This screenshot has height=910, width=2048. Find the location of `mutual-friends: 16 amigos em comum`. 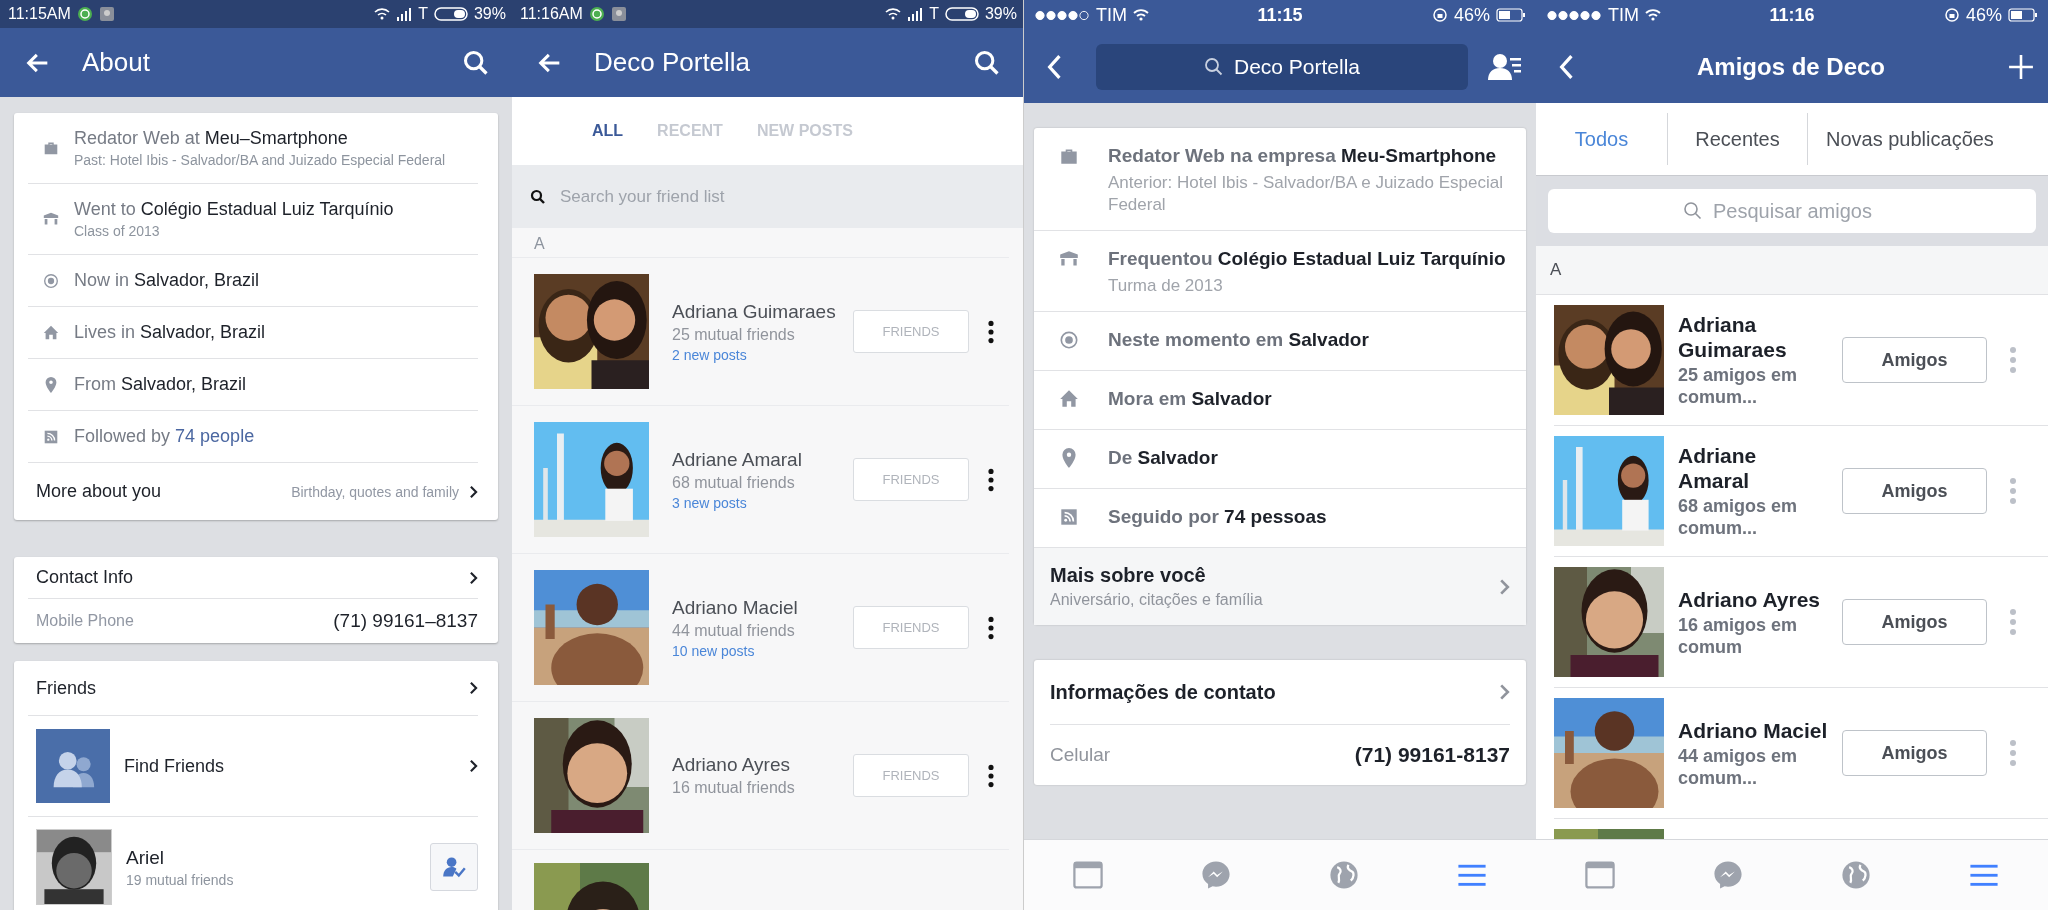

mutual-friends: 16 amigos em comum is located at coordinates (1738, 635).